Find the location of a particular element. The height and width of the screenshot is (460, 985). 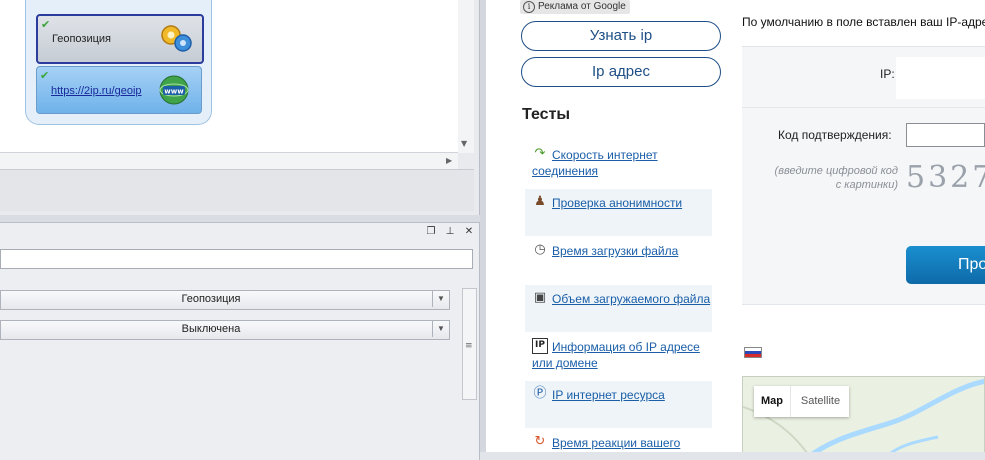

test-link: Время реакции вашего is located at coordinates (622, 443).